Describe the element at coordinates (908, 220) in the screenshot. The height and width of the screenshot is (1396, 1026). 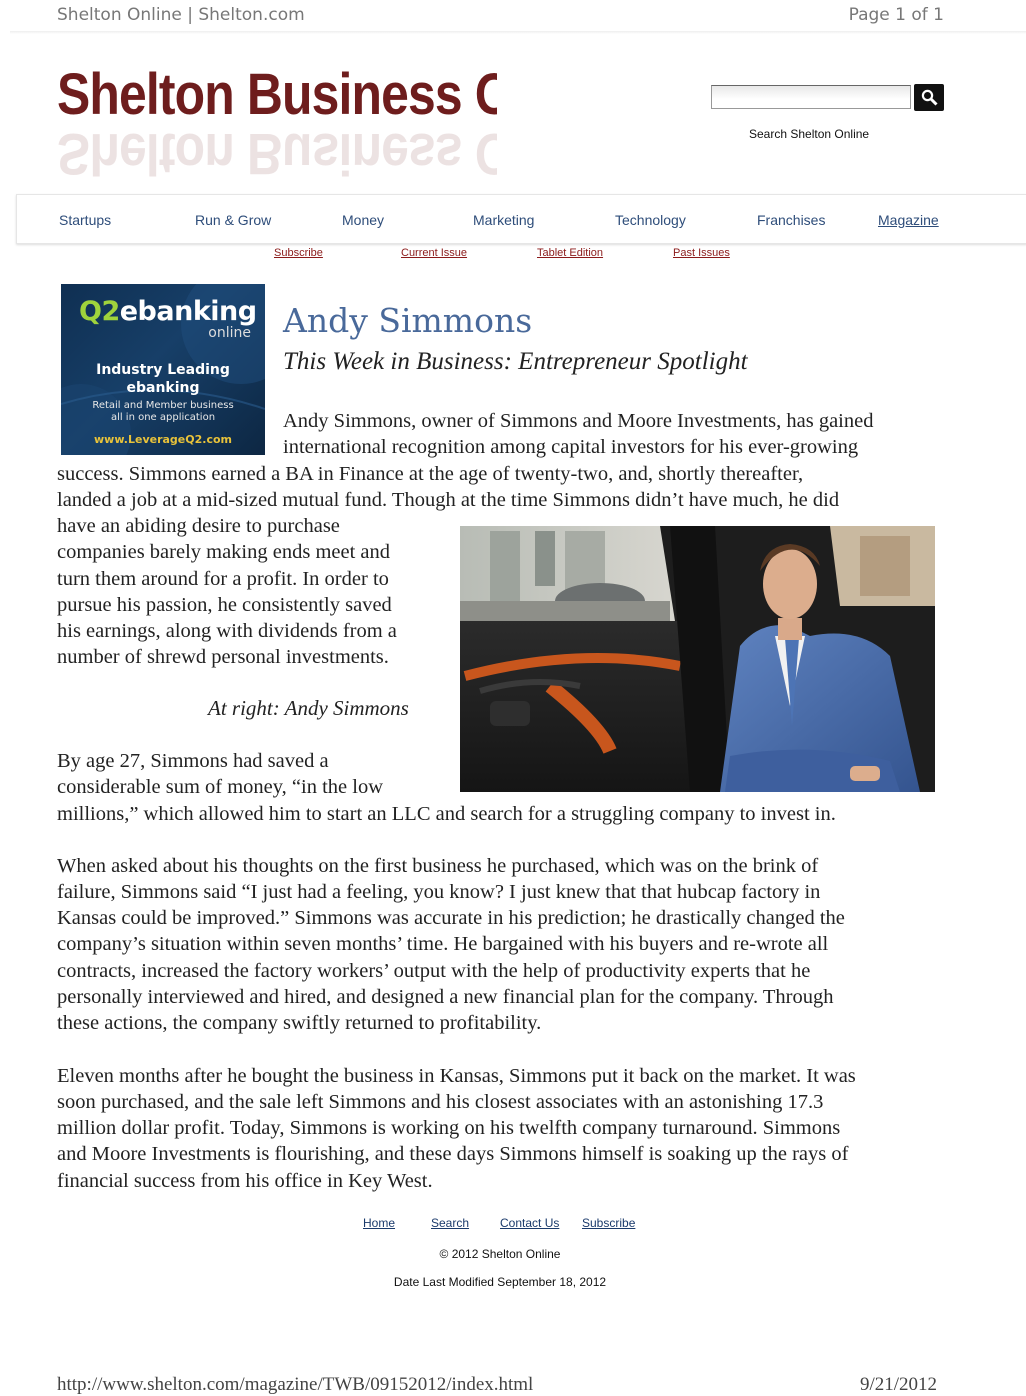
I see `nav-magazine: Magazine` at that location.